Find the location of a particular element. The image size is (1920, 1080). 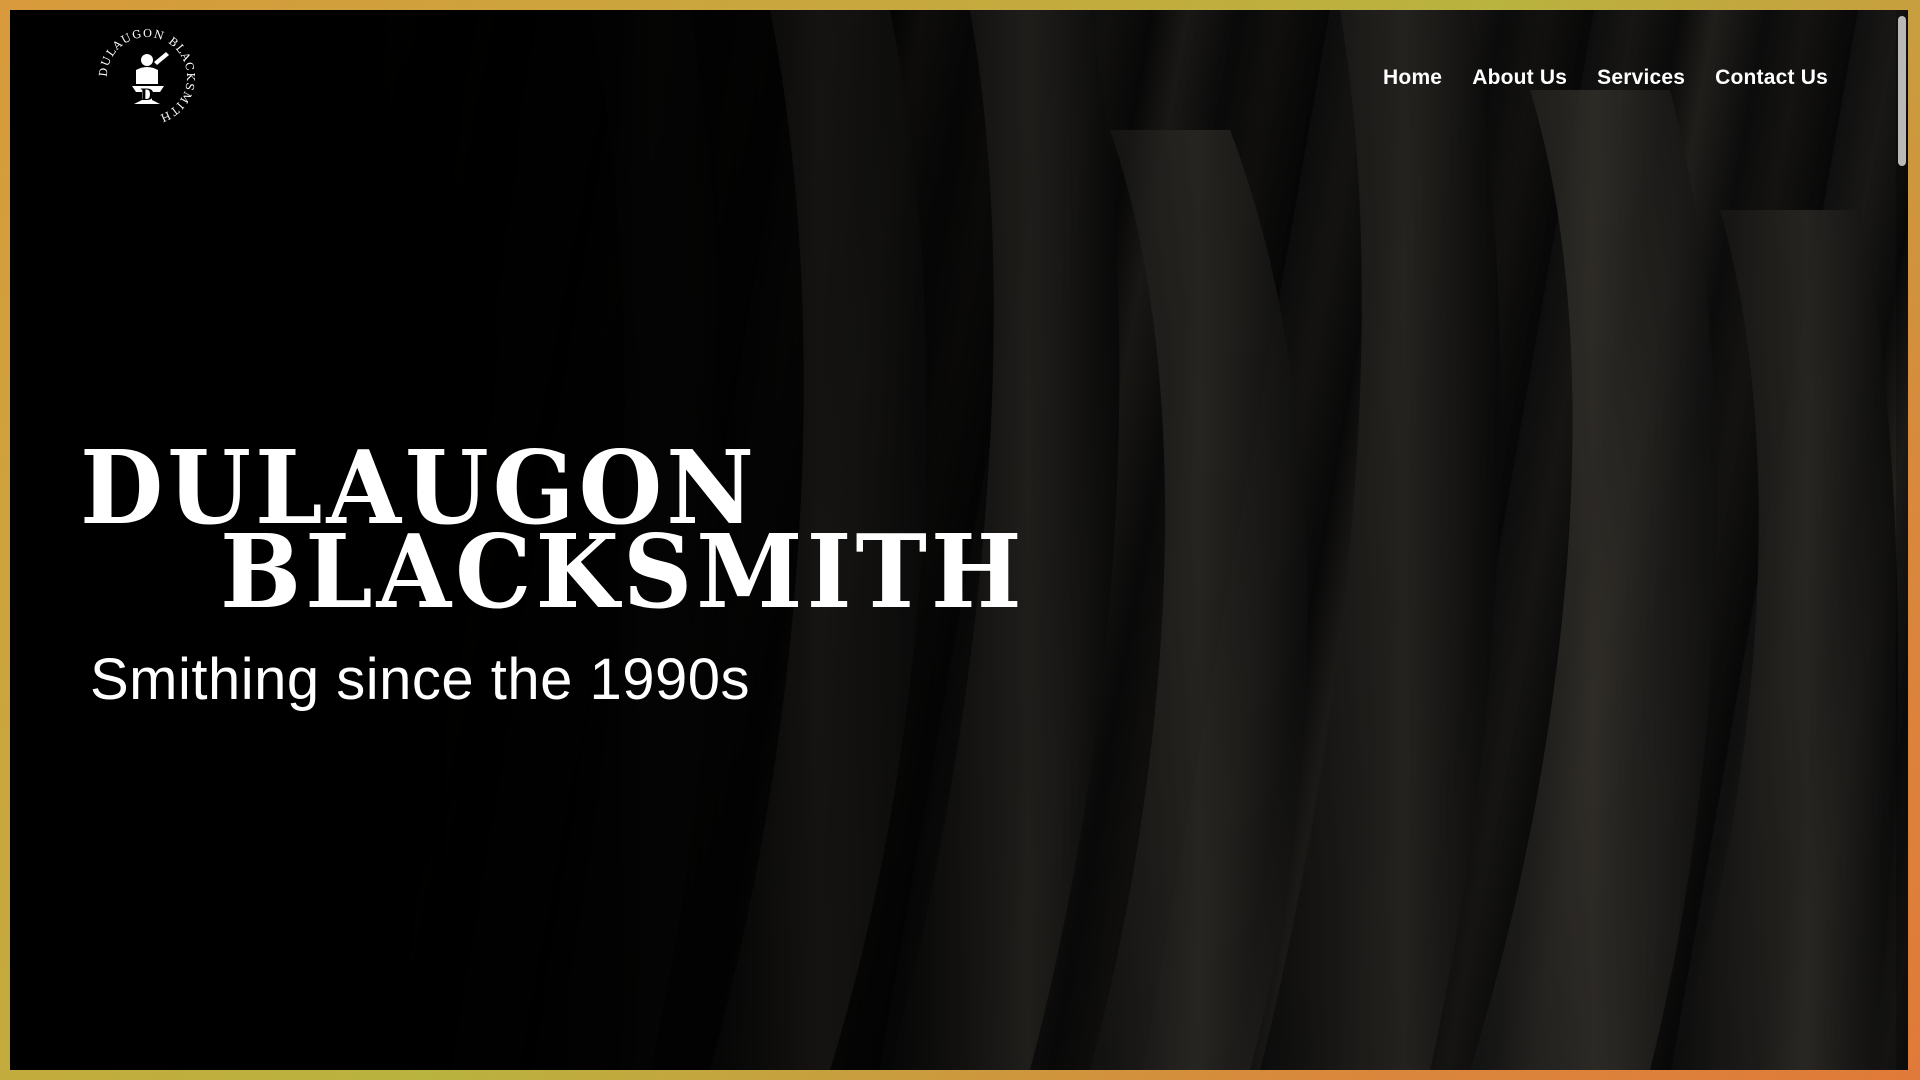

scrollbar is located at coordinates (1902, 540).